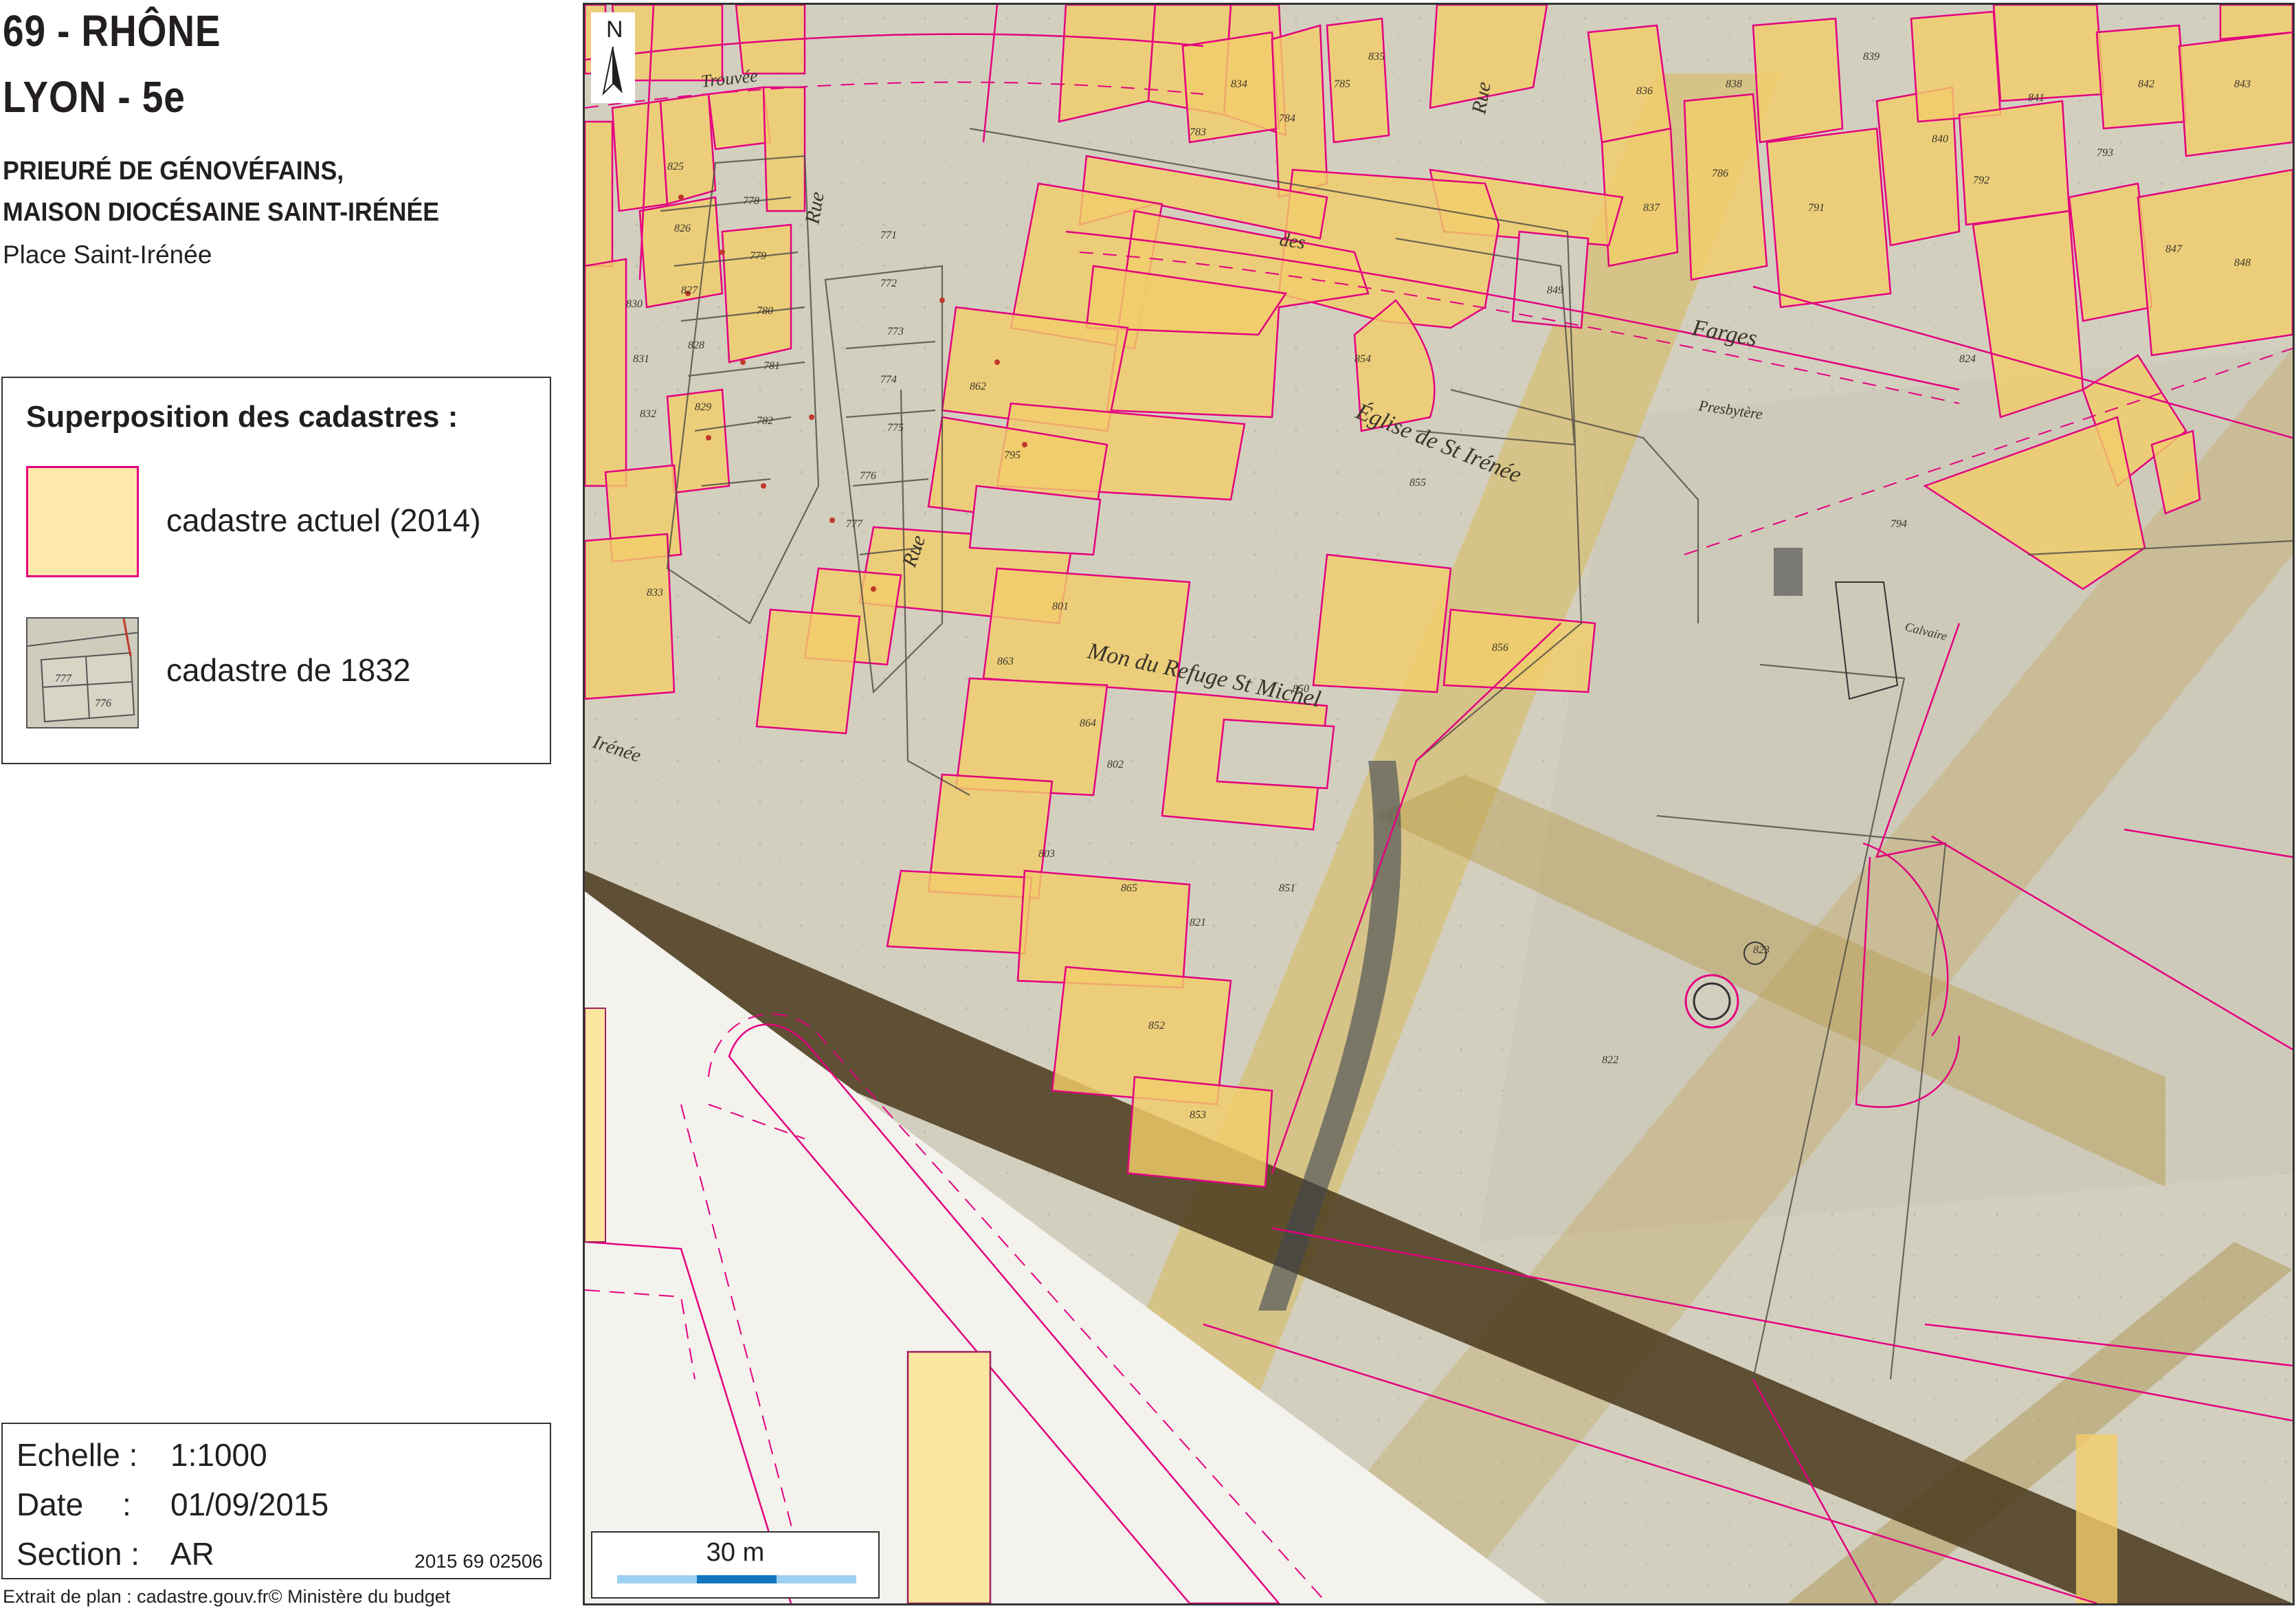  I want to click on parcel-number: 849, so click(1555, 290).